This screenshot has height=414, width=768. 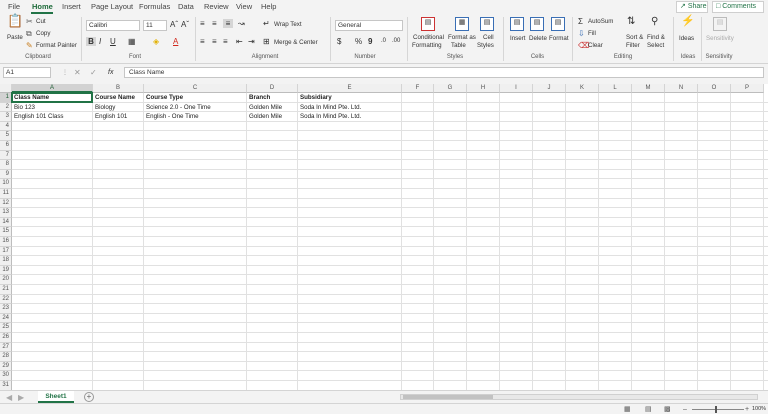 I want to click on align-right-icon: ≡, so click(x=225, y=41).